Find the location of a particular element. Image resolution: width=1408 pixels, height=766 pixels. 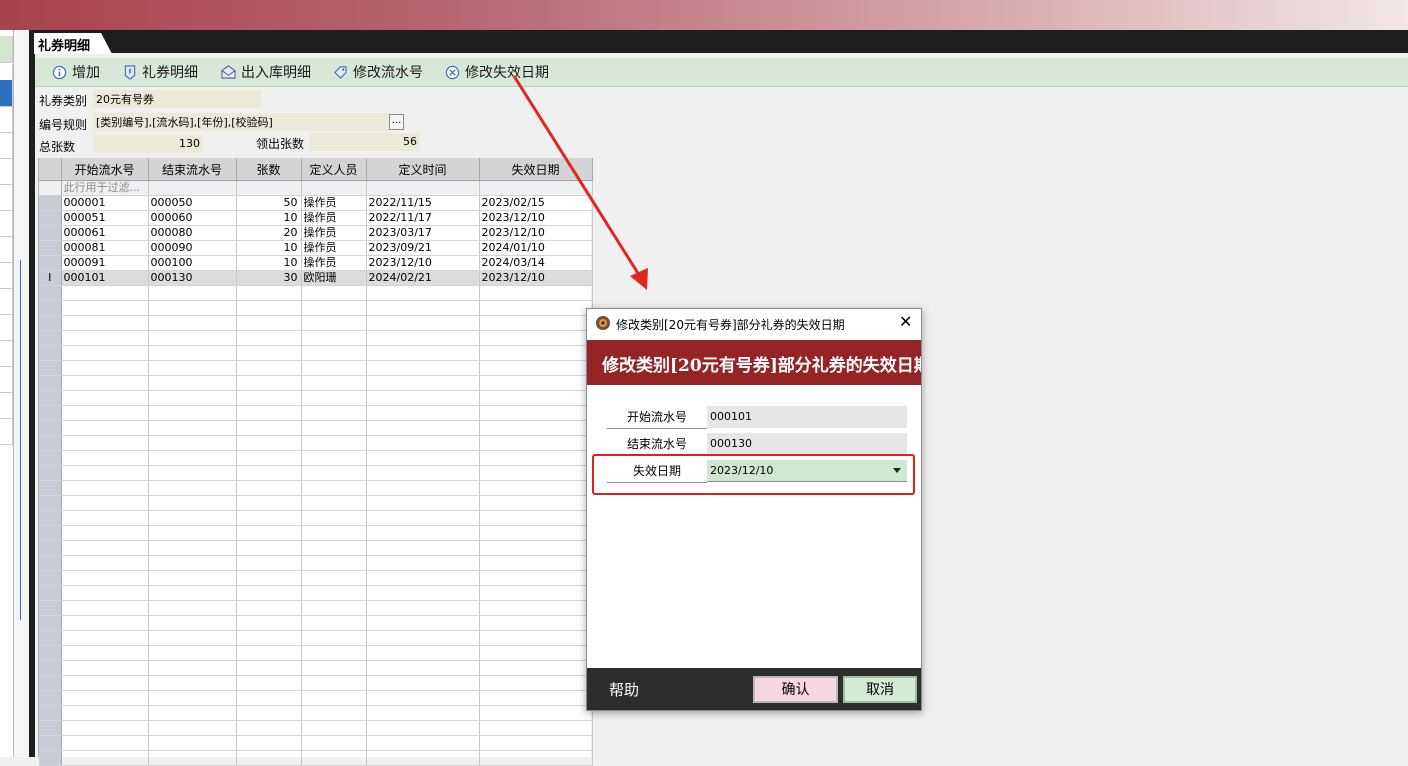

cell-end: 000080 is located at coordinates (192, 233).